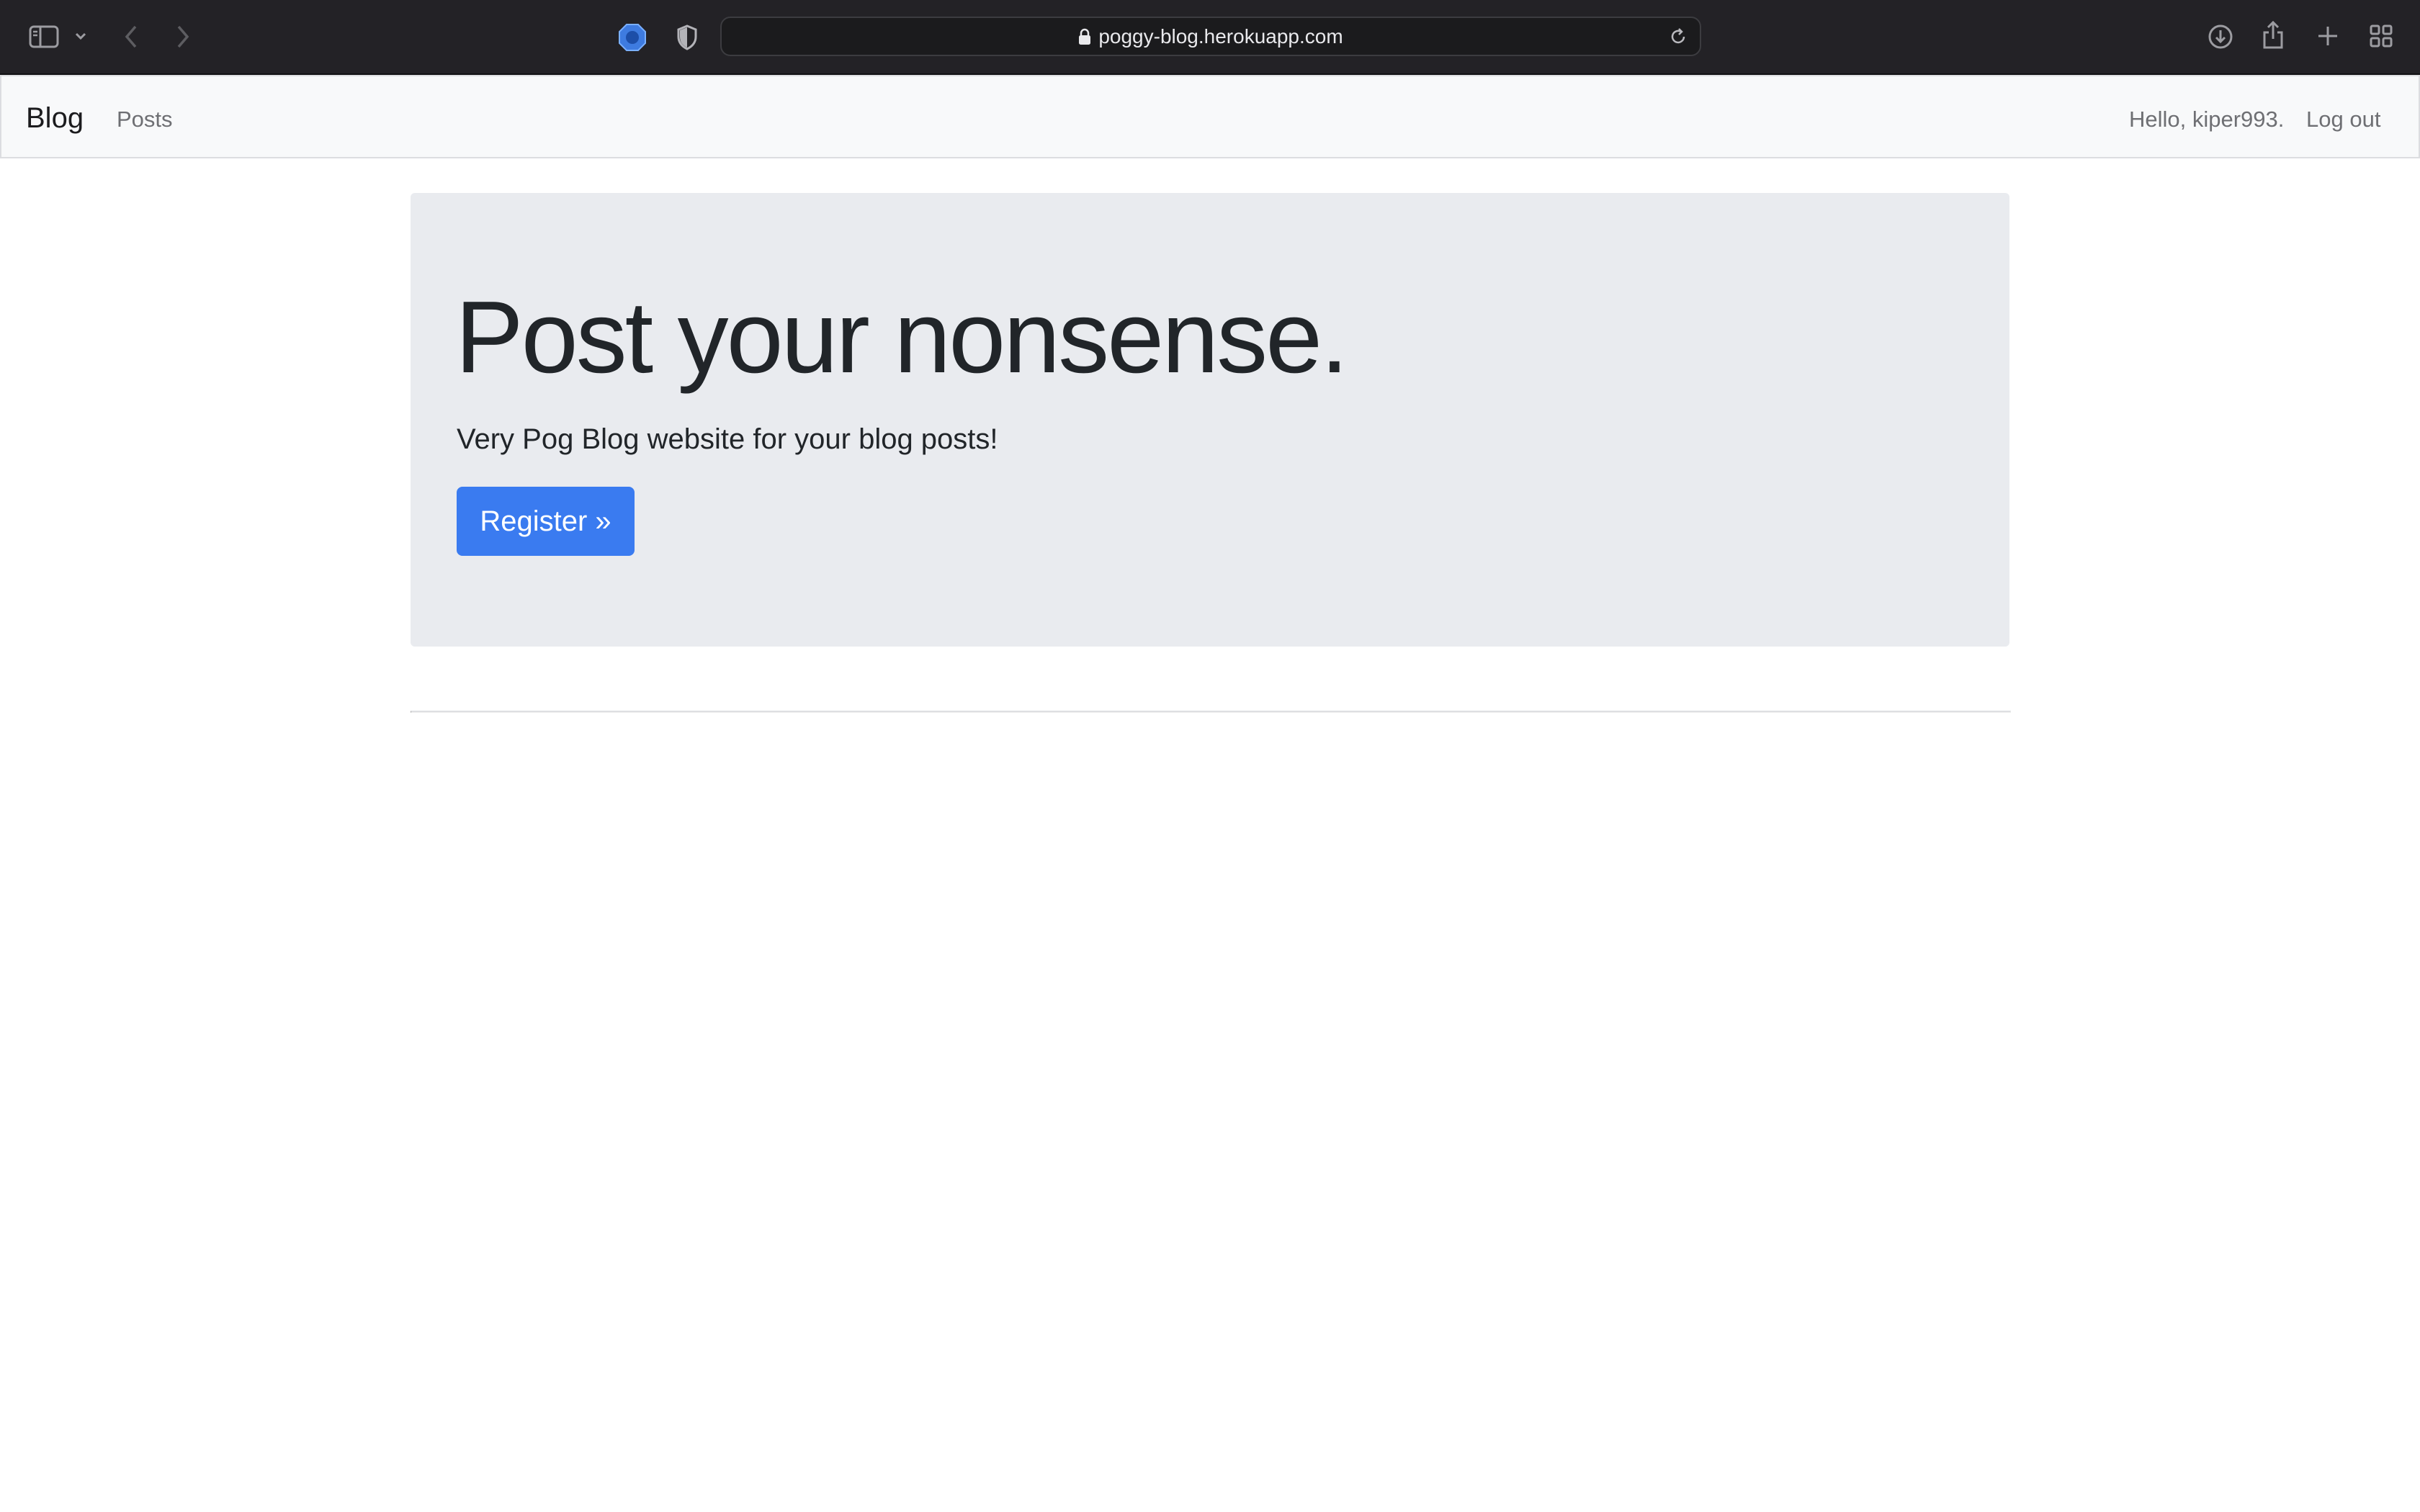 Image resolution: width=2420 pixels, height=1512 pixels. Describe the element at coordinates (131, 37) in the screenshot. I see `back-arrow-icon` at that location.